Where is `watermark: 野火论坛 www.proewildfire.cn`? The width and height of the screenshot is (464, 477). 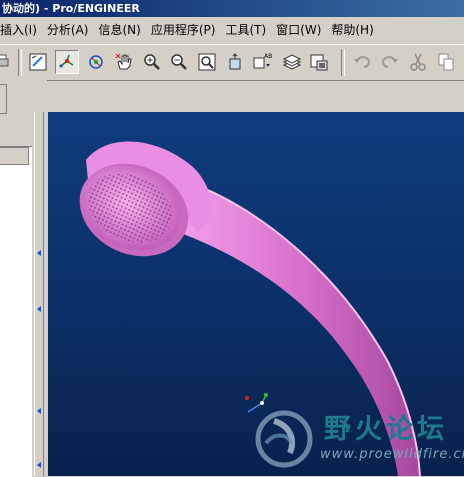
watermark: 野火论坛 www.proewildfire.cn is located at coordinates (359, 440).